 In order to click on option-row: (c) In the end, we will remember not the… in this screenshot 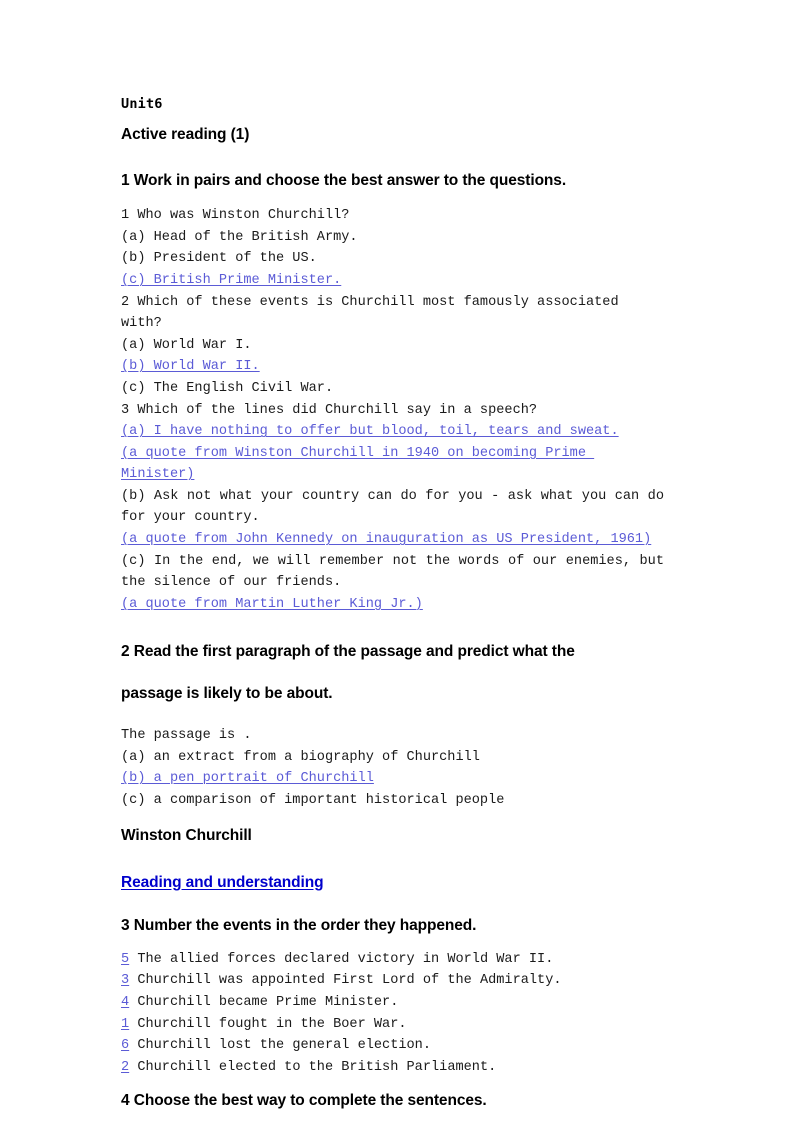, I will do `click(392, 572)`.